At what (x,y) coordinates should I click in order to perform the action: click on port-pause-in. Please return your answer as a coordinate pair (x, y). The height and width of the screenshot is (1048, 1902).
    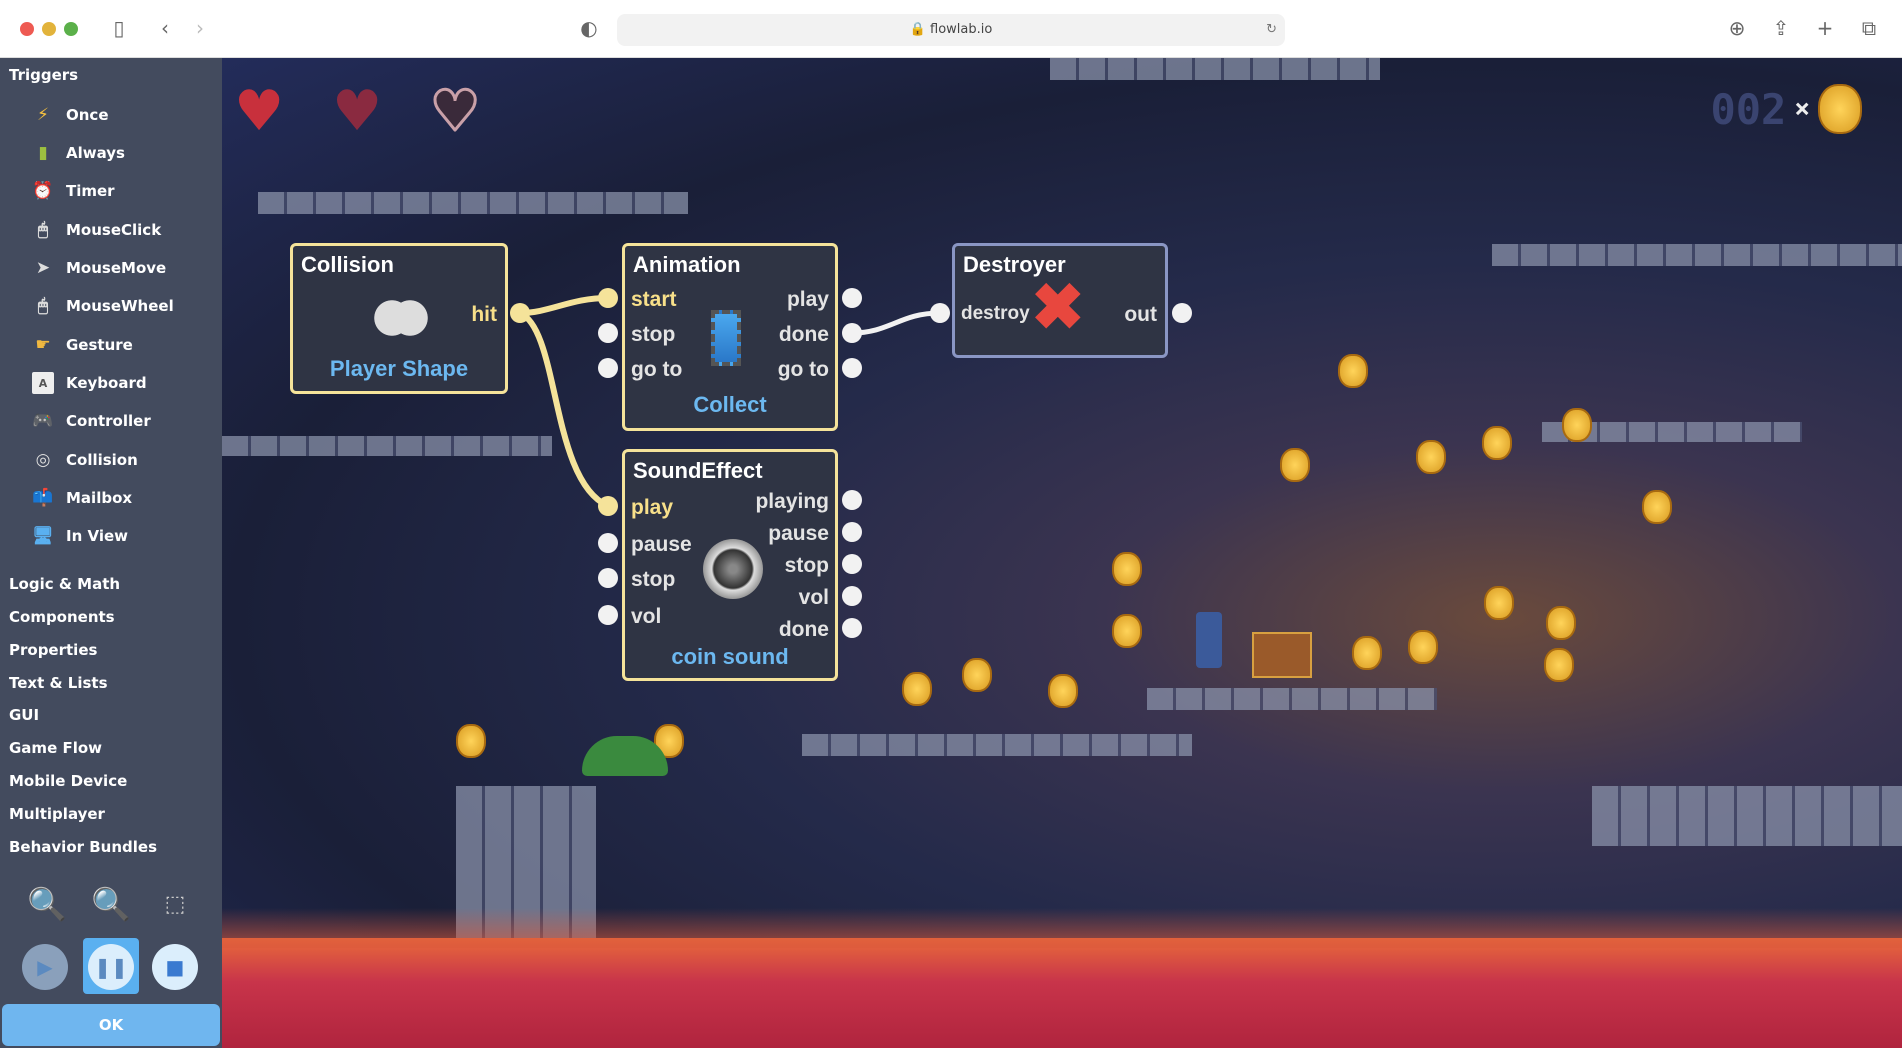
    Looking at the image, I should click on (608, 543).